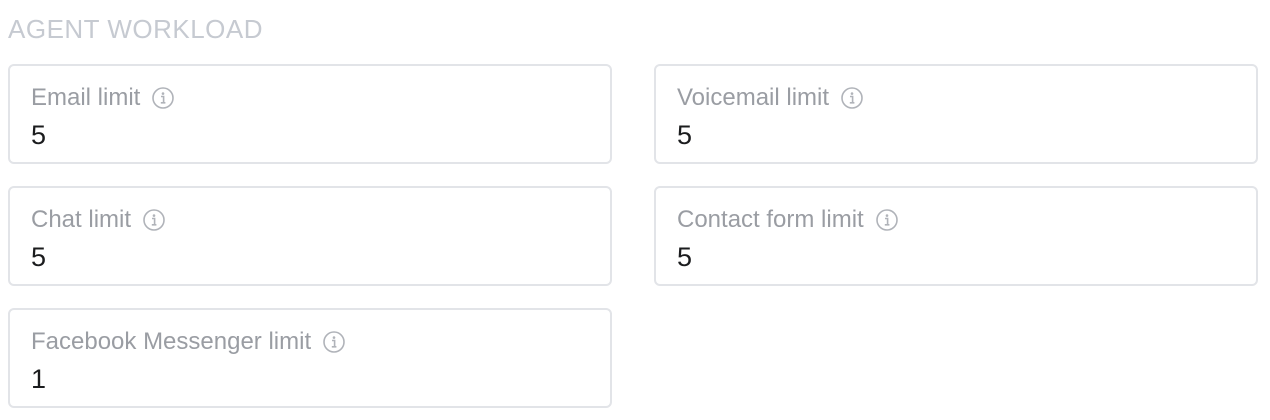 This screenshot has height=420, width=1270. I want to click on facebook-messenger-limit-label-row: Facebook Messenger limit, so click(188, 342).